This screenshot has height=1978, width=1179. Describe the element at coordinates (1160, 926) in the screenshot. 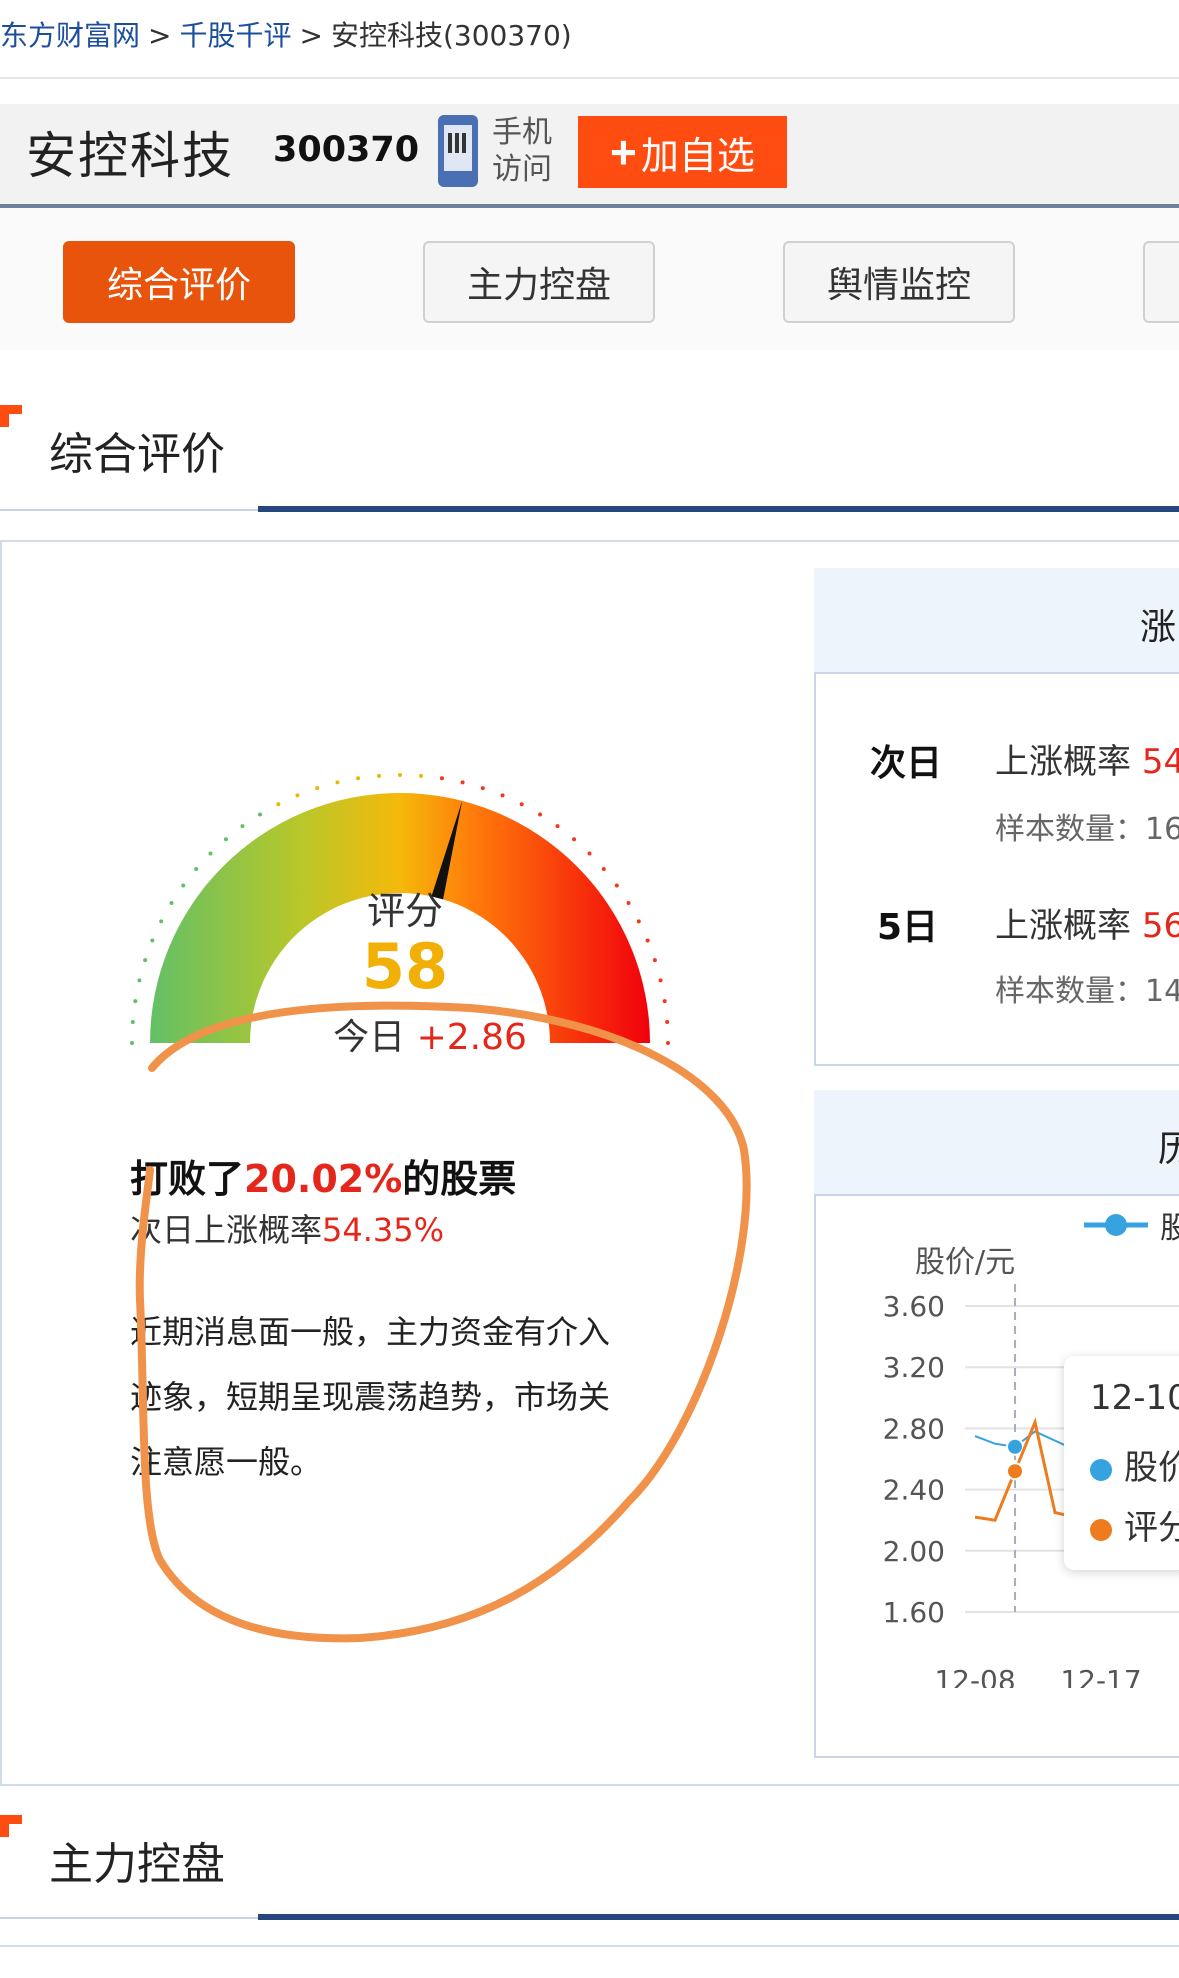

I see `prob-value: 56` at that location.